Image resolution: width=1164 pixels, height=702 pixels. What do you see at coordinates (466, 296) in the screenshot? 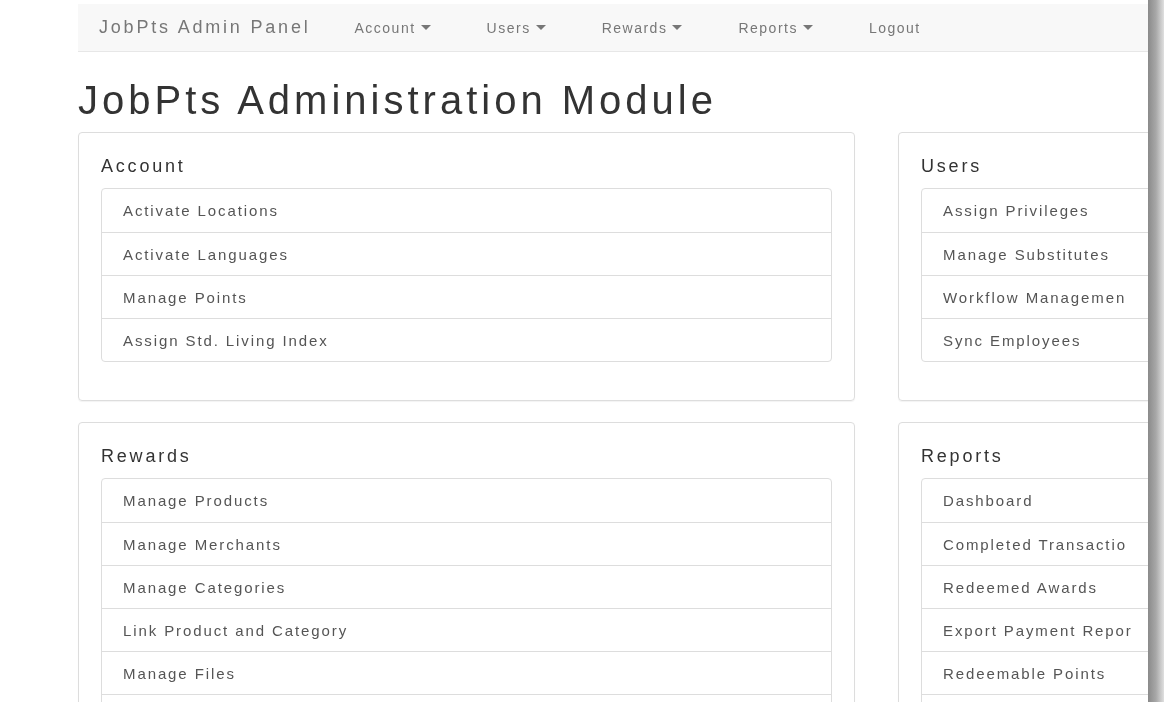
I see `list-link: Manage Points` at bounding box center [466, 296].